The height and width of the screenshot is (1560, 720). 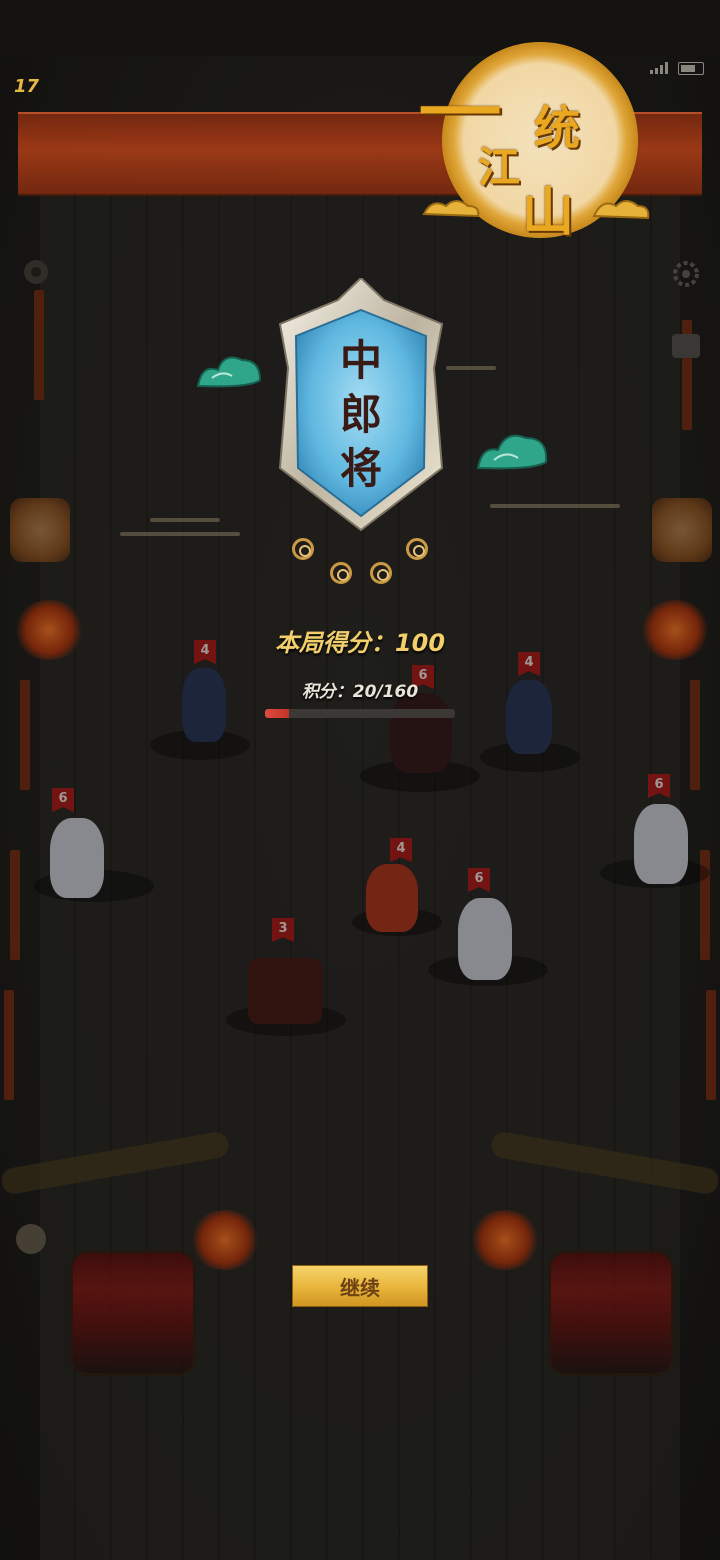 I want to click on continue-button: 继续, so click(x=360, y=1286).